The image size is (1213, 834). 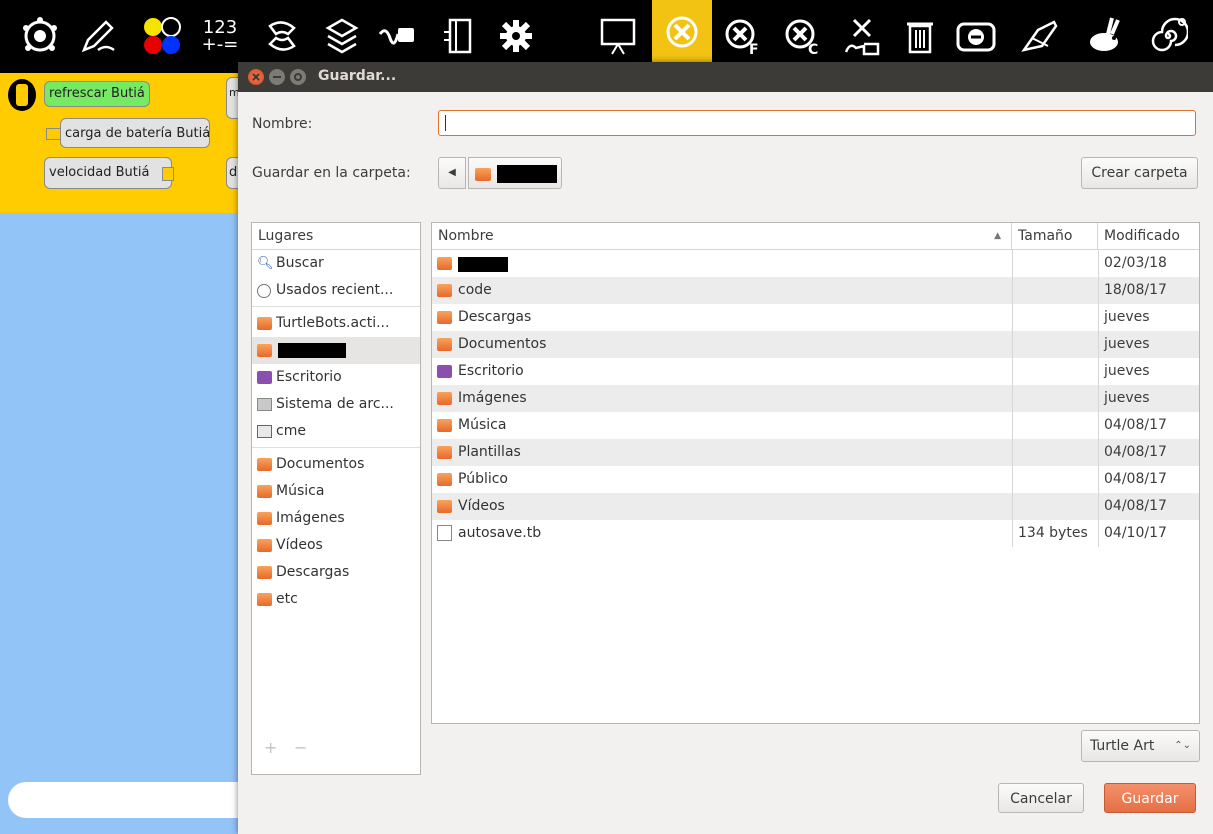 I want to click on file-type-value: Turtle Art, so click(x=1122, y=746).